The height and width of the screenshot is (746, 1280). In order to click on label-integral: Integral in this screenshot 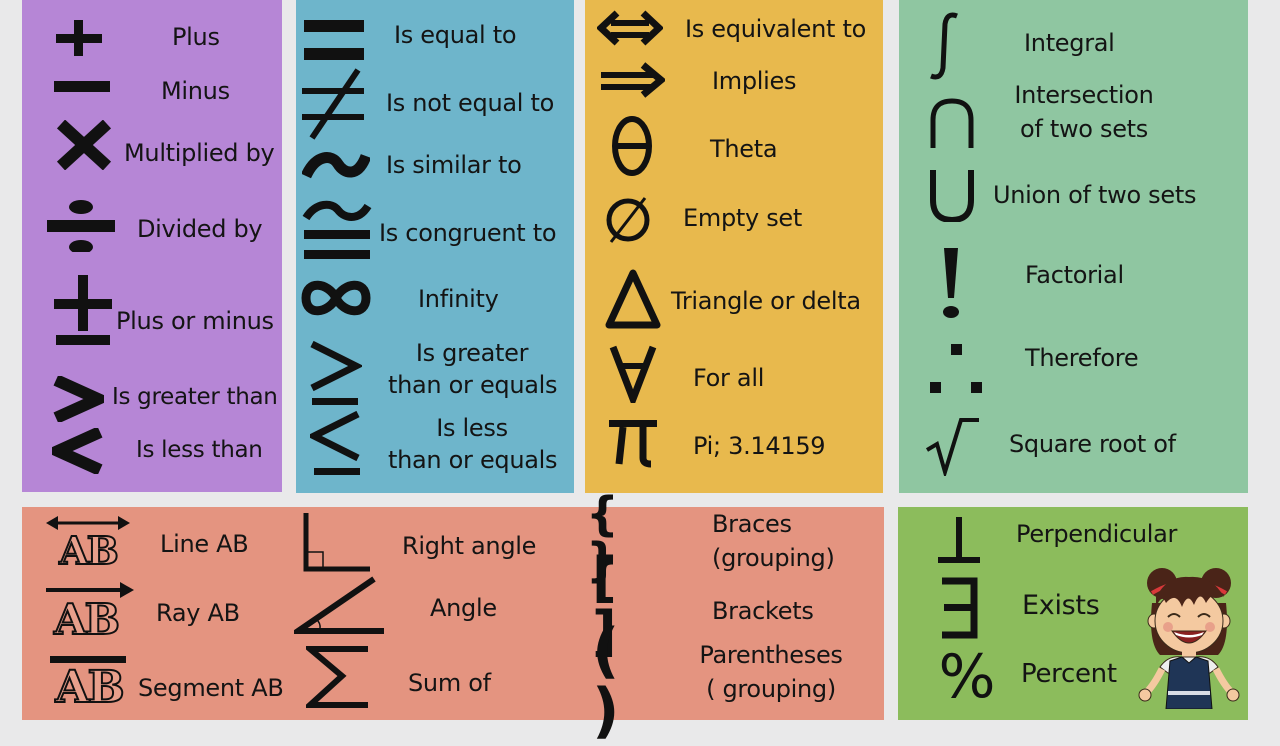, I will do `click(1069, 43)`.